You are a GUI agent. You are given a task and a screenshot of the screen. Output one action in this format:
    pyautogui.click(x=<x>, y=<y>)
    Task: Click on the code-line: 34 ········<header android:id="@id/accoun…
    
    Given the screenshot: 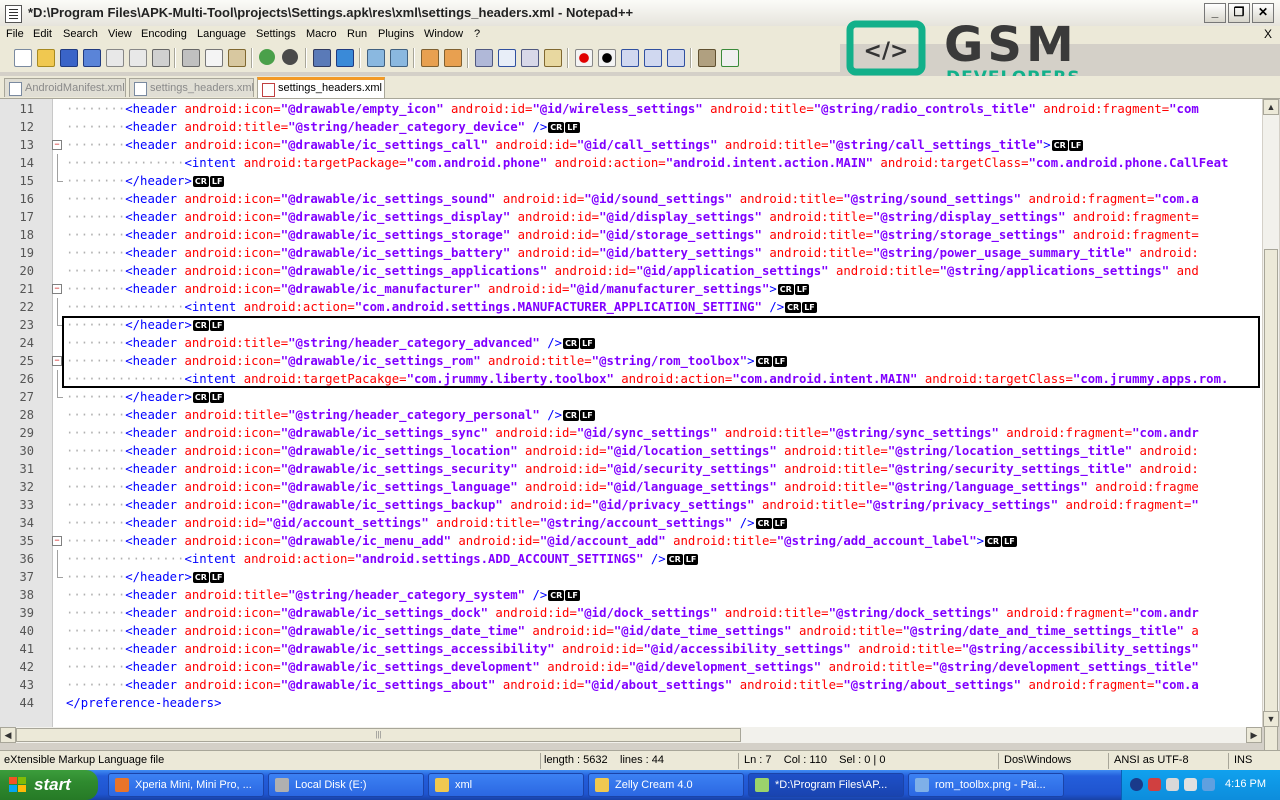 What is the action you would take?
    pyautogui.click(x=631, y=523)
    